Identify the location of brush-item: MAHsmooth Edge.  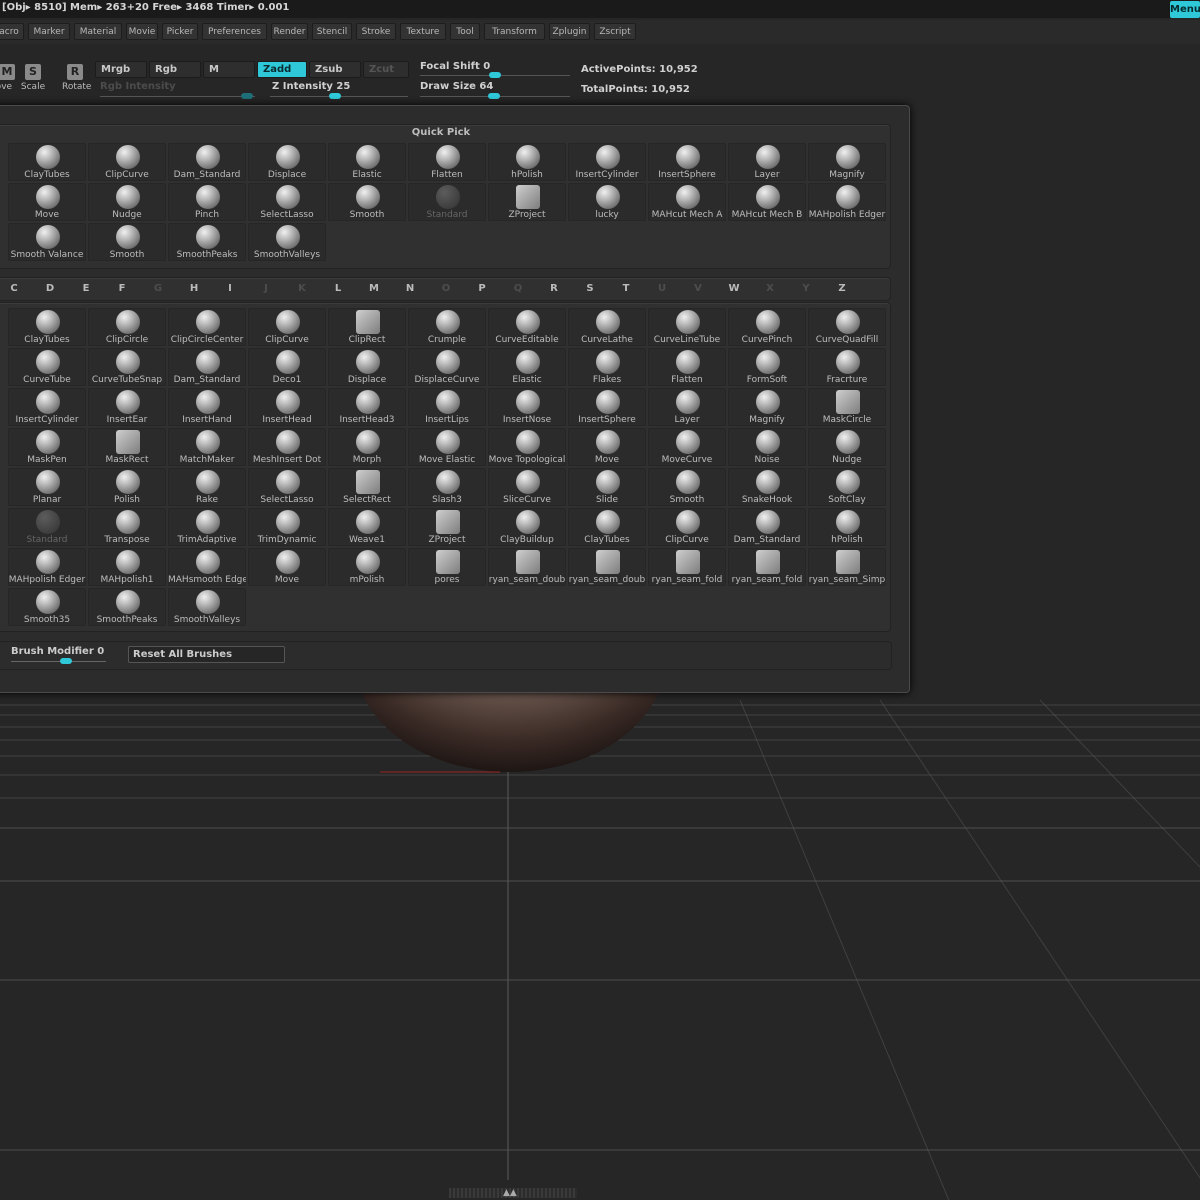
(207, 567).